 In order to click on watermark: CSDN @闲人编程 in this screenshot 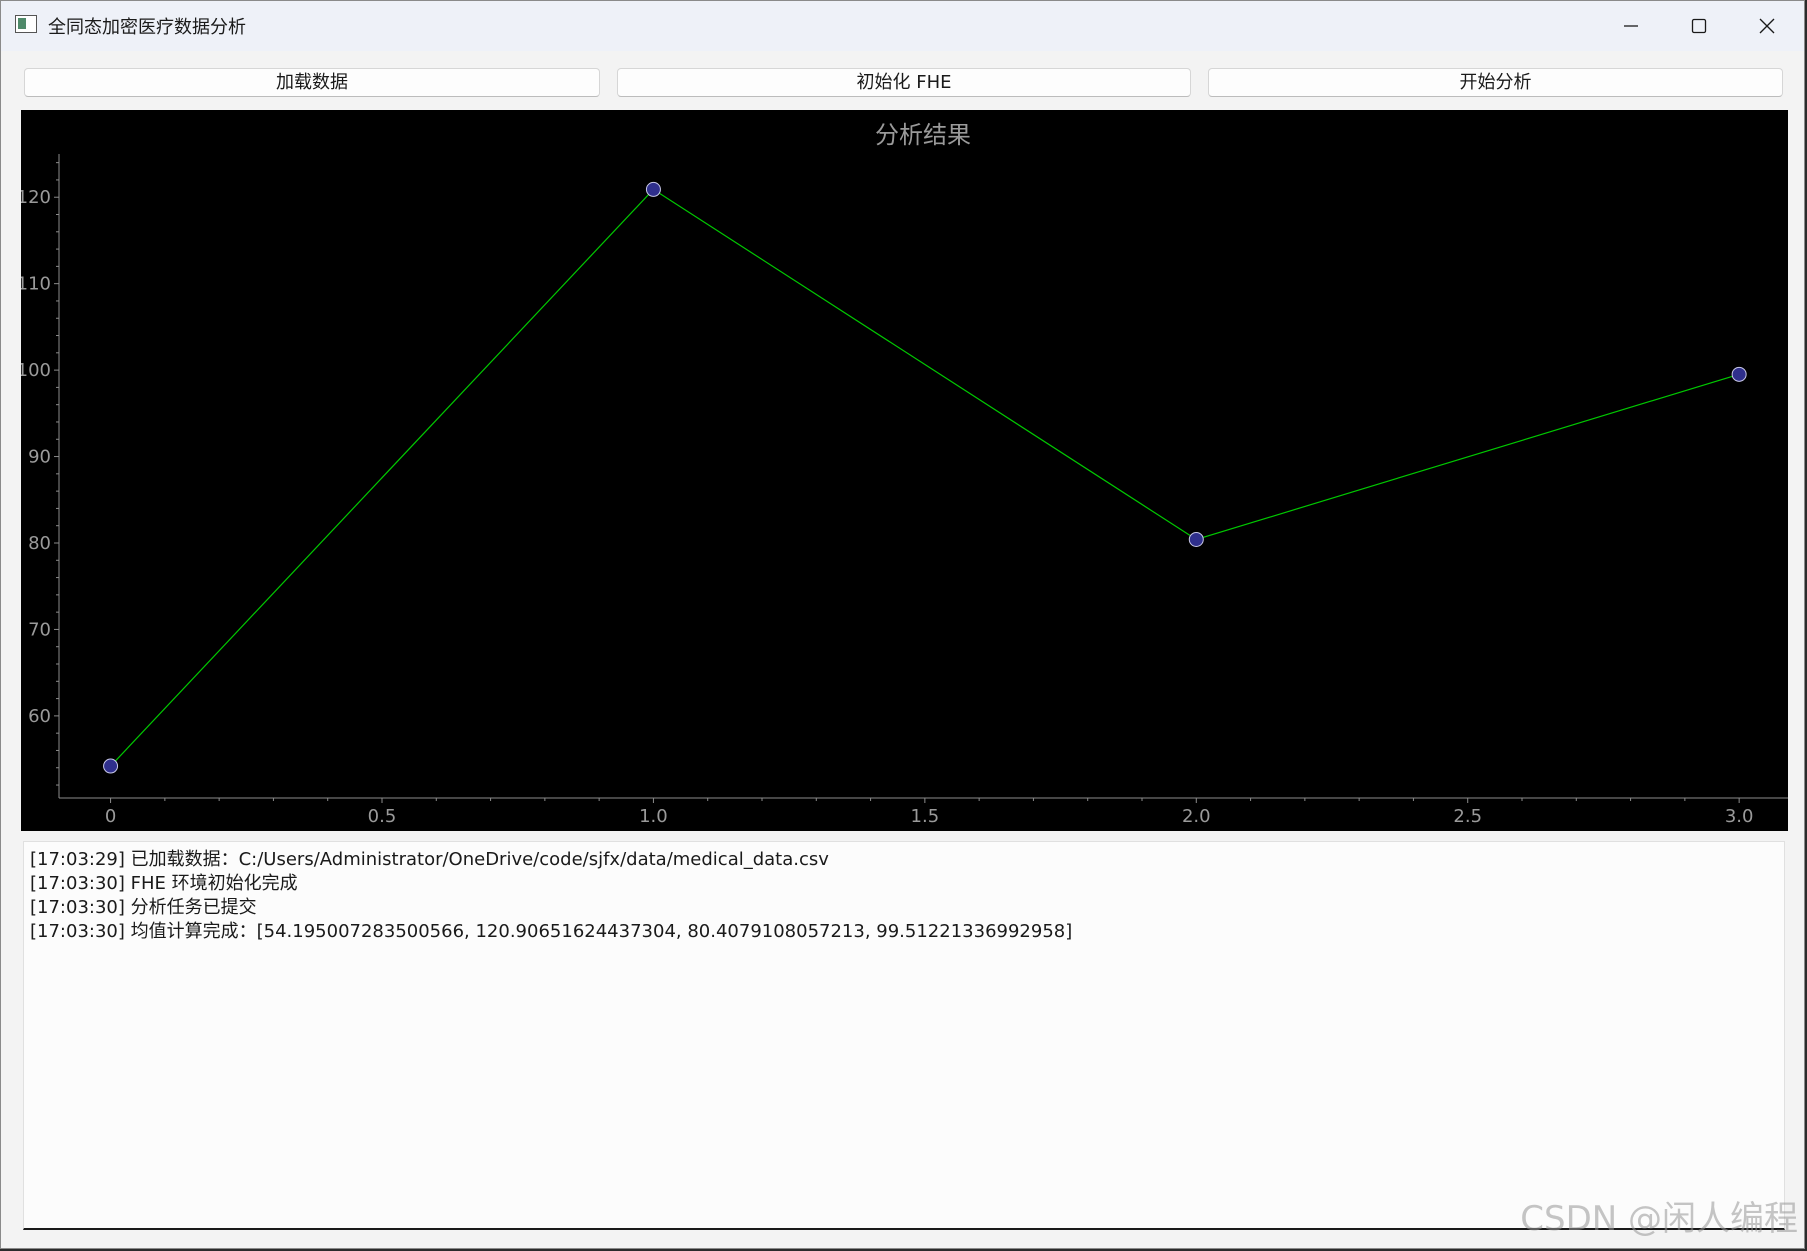, I will do `click(1659, 1219)`.